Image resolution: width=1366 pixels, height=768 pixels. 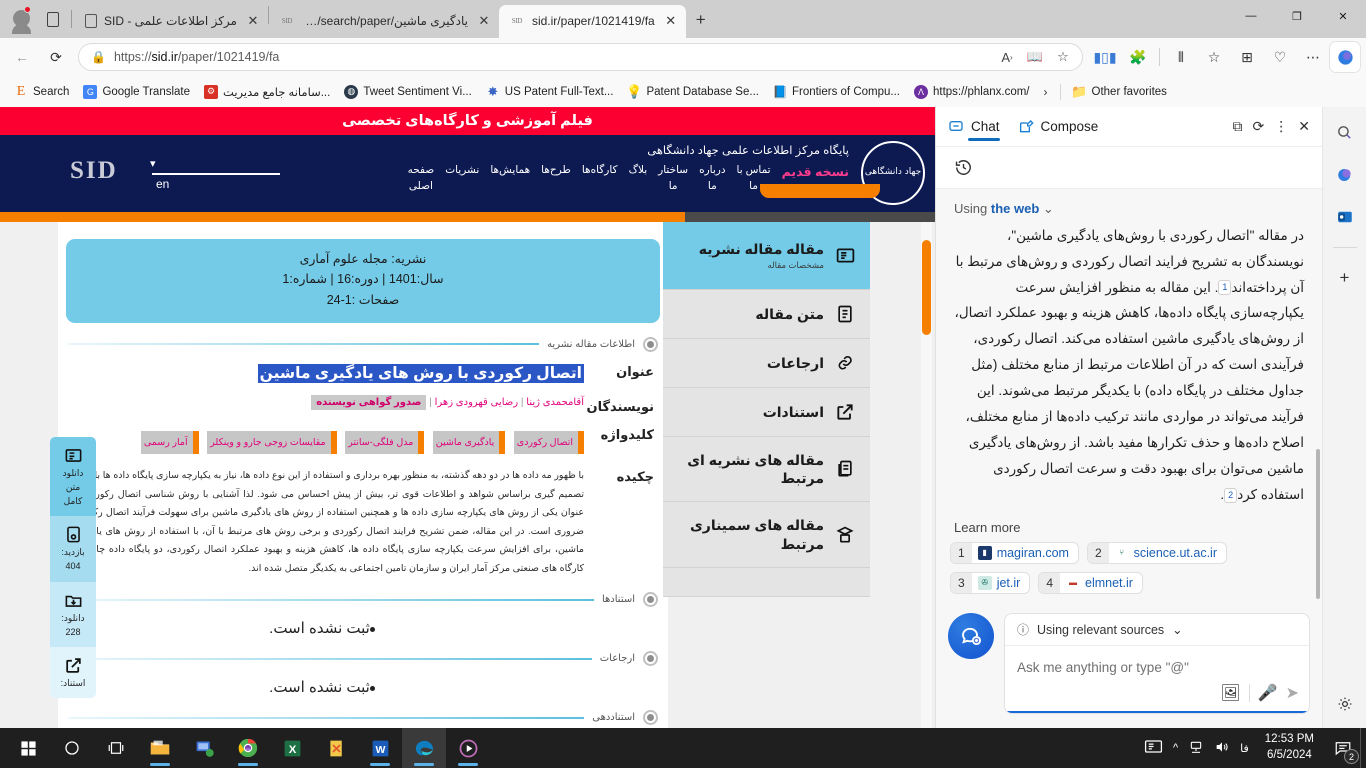 What do you see at coordinates (1345, 57) in the screenshot?
I see `copilot-icon` at bounding box center [1345, 57].